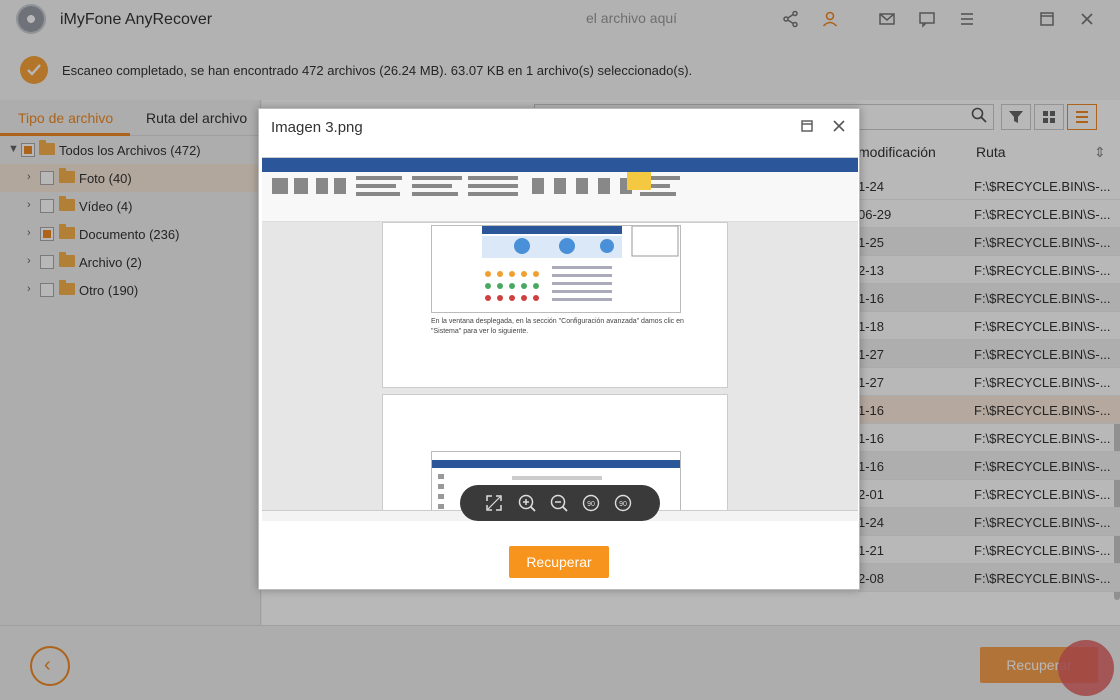 The image size is (1120, 700). Describe the element at coordinates (527, 503) in the screenshot. I see `zoom-in-icon` at that location.